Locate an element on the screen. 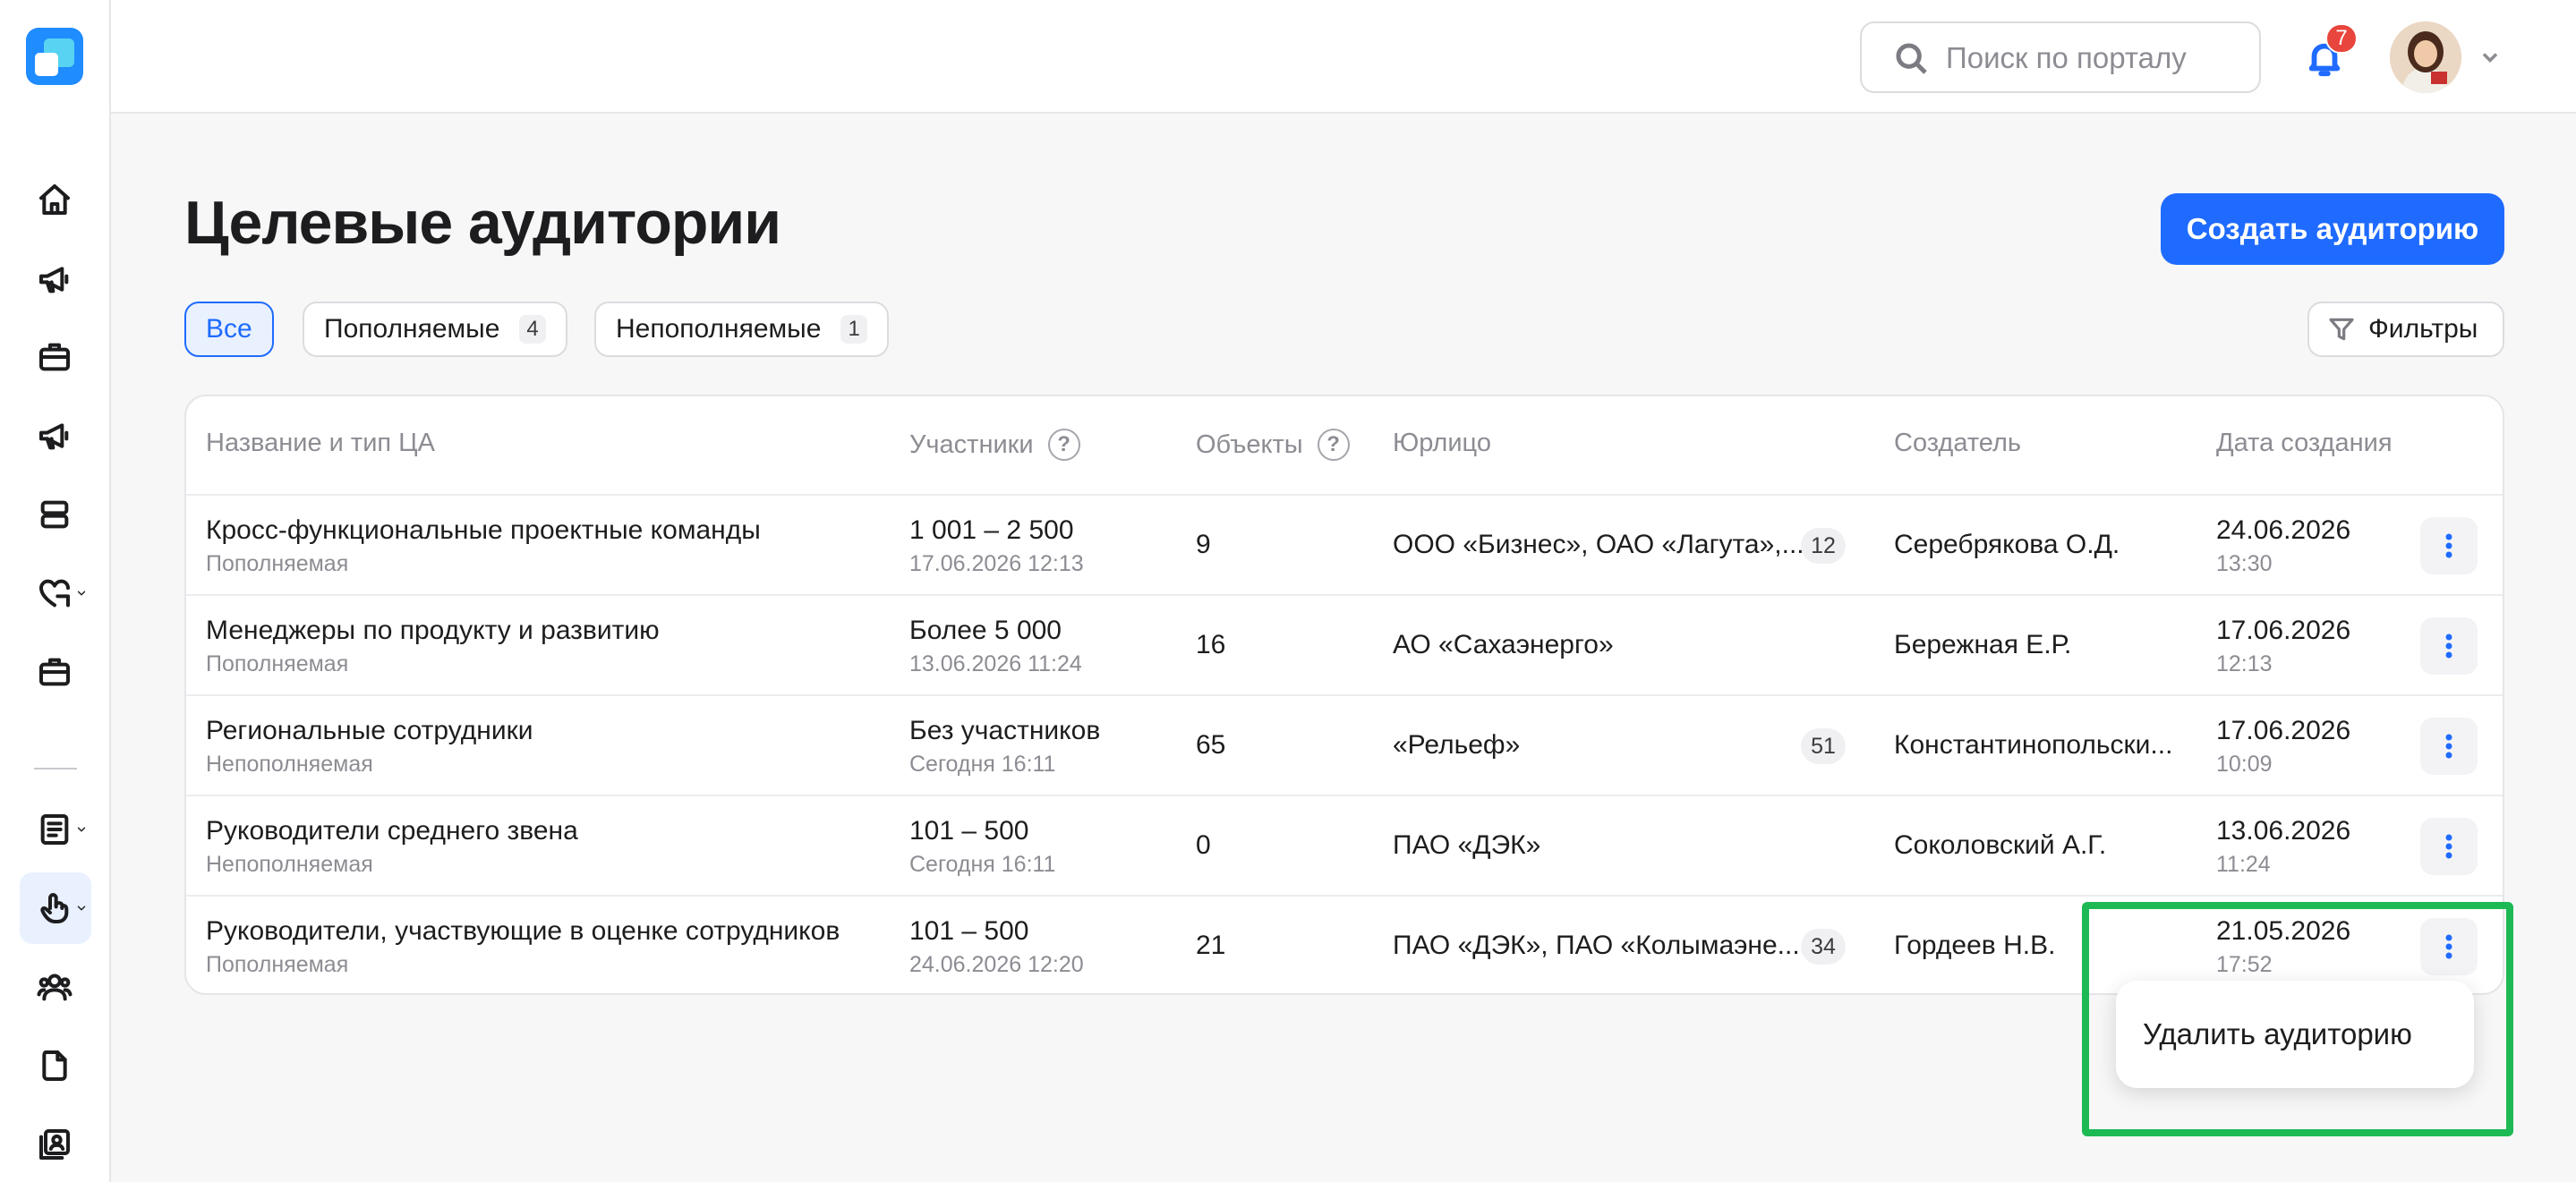 Image resolution: width=2576 pixels, height=1182 pixels. tab-non-replenishable: Непополняемые 1 is located at coordinates (741, 329).